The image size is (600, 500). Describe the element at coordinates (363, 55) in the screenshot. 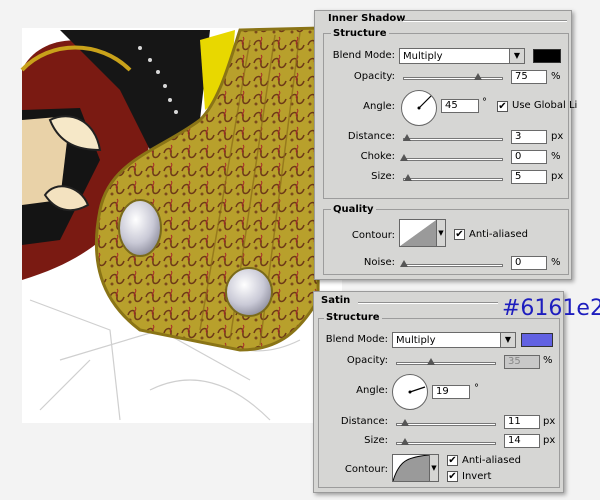

I see `inner-shadow-blend-mode-label: Blend Mode:` at that location.